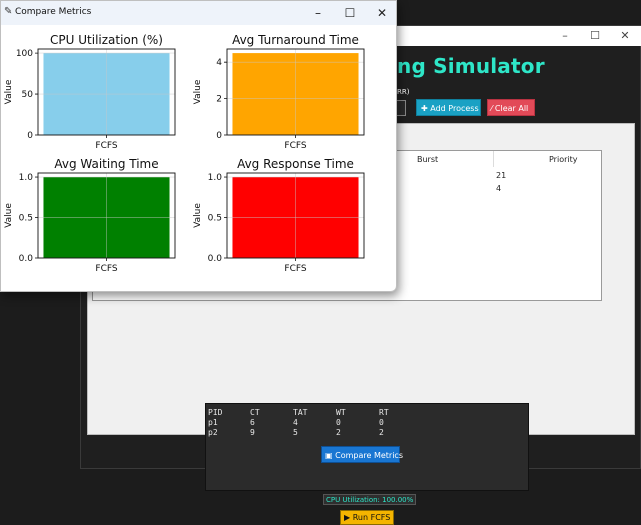 This screenshot has height=525, width=641. I want to click on algorithm-label-fragment: RR), so click(403, 92).